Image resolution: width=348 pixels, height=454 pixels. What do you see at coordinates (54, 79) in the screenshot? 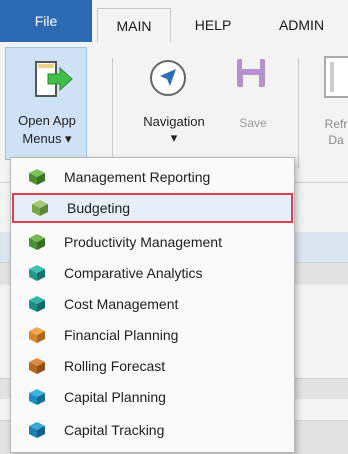
I see `open-app-icon` at bounding box center [54, 79].